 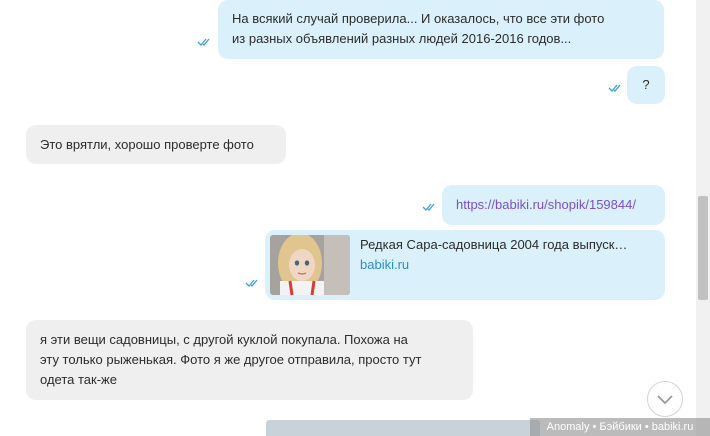 I want to click on preview-thumbnail, so click(x=310, y=265).